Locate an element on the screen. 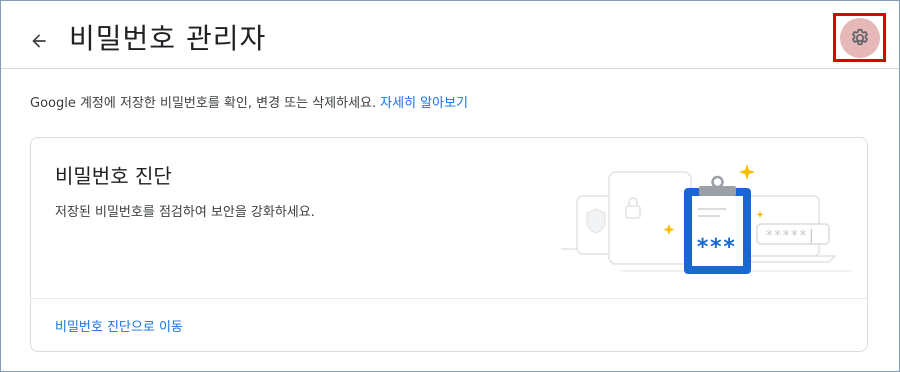 Image resolution: width=900 pixels, height=372 pixels. arrow-back-icon is located at coordinates (39, 41).